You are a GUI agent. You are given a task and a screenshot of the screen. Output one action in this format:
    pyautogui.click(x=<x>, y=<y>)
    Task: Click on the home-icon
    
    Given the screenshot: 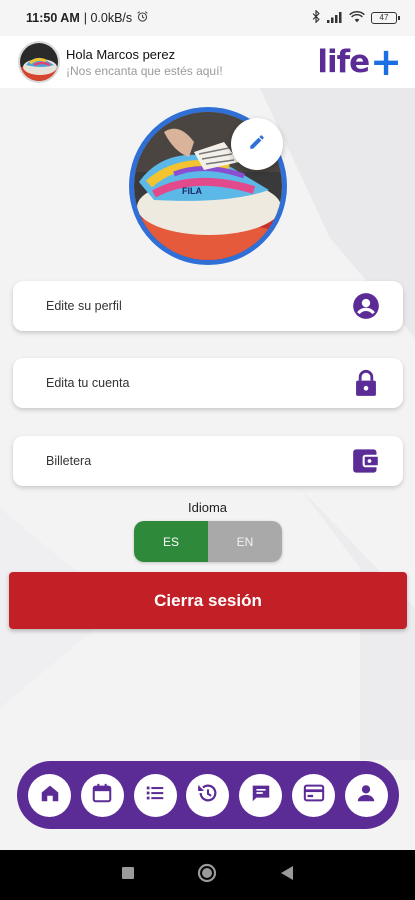 What is the action you would take?
    pyautogui.click(x=50, y=795)
    